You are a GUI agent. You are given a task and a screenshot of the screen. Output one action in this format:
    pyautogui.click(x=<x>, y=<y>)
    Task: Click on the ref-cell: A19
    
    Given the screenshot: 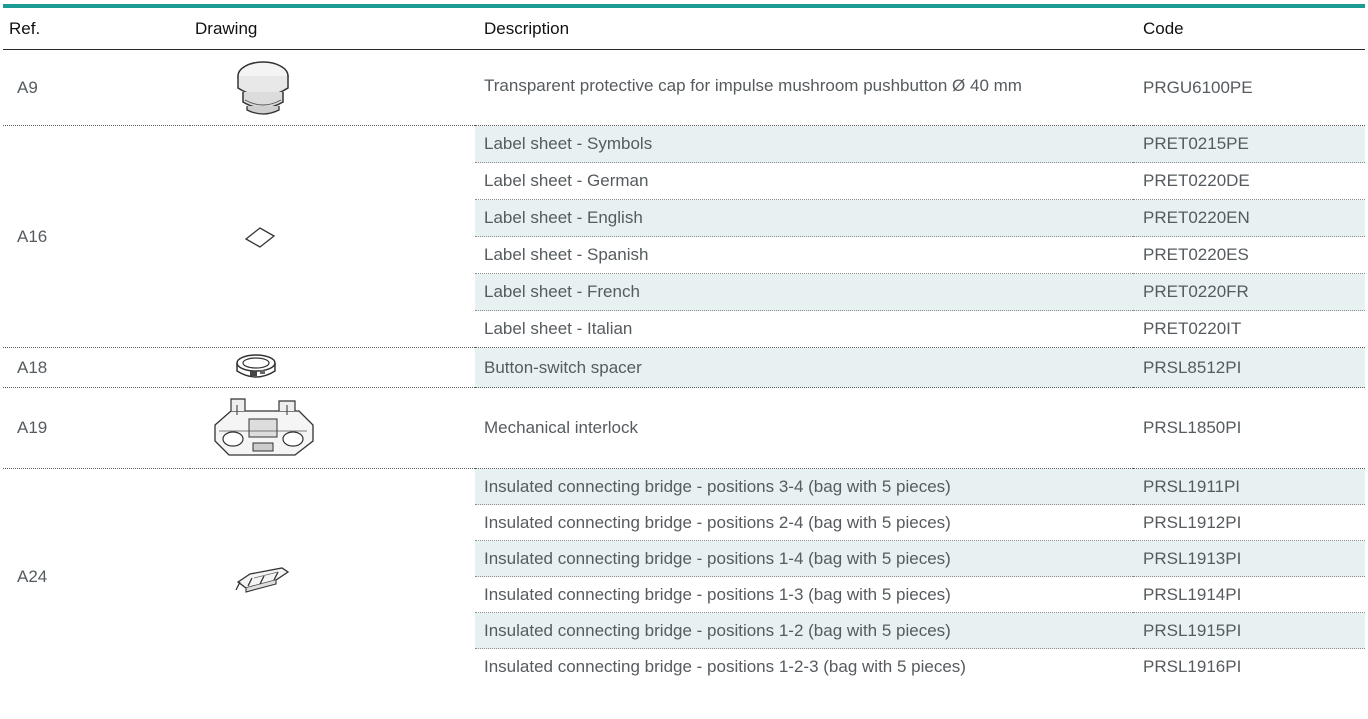 What is the action you would take?
    pyautogui.click(x=96, y=428)
    